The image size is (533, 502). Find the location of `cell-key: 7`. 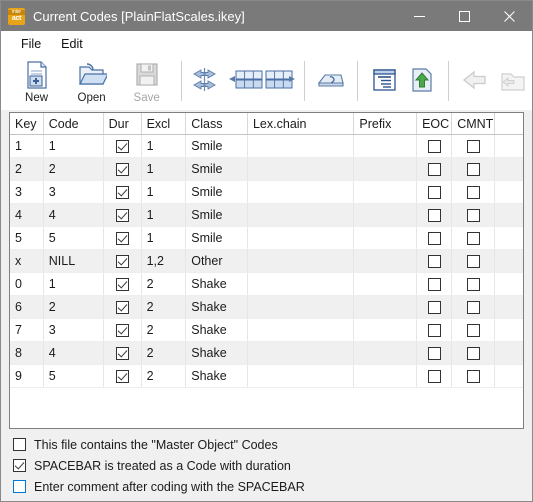

cell-key: 7 is located at coordinates (27, 330).